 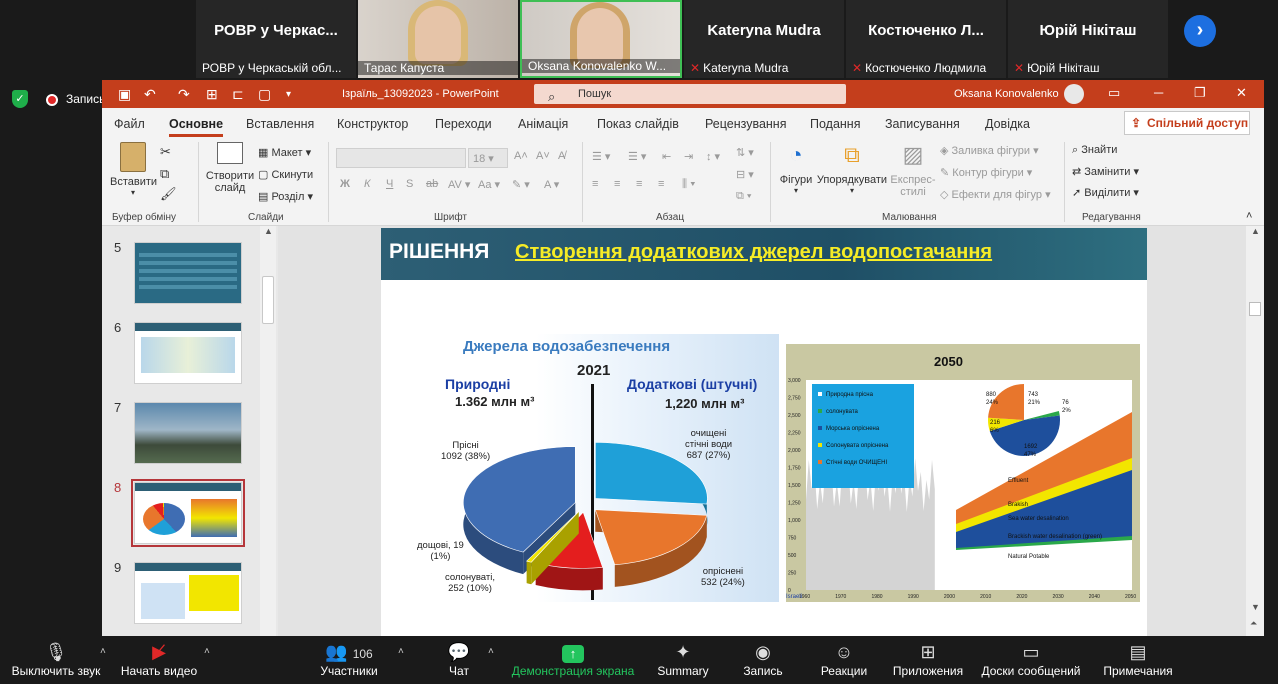 I want to click on font-color-icon: A ▾, so click(x=551, y=184).